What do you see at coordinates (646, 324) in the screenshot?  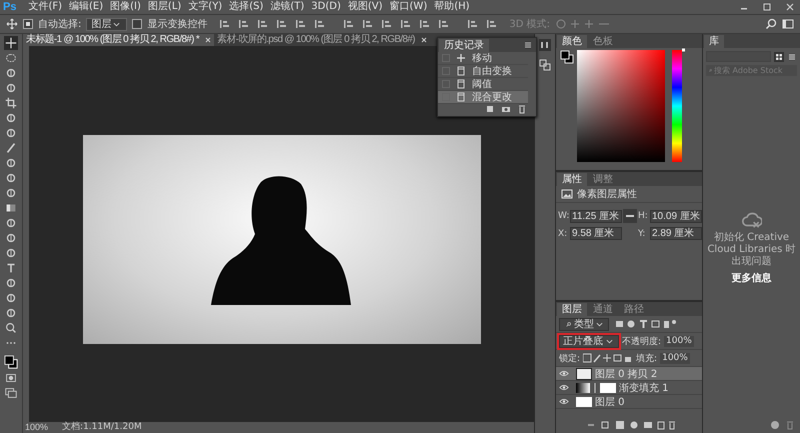 I see `filter-icons` at bounding box center [646, 324].